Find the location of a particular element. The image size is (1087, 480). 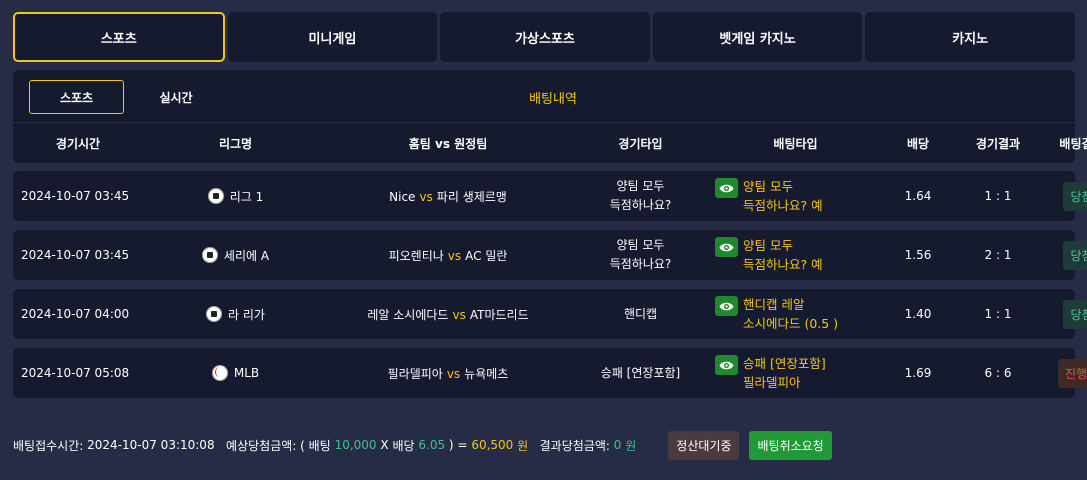

bet-label: 배팅 is located at coordinates (319, 445).